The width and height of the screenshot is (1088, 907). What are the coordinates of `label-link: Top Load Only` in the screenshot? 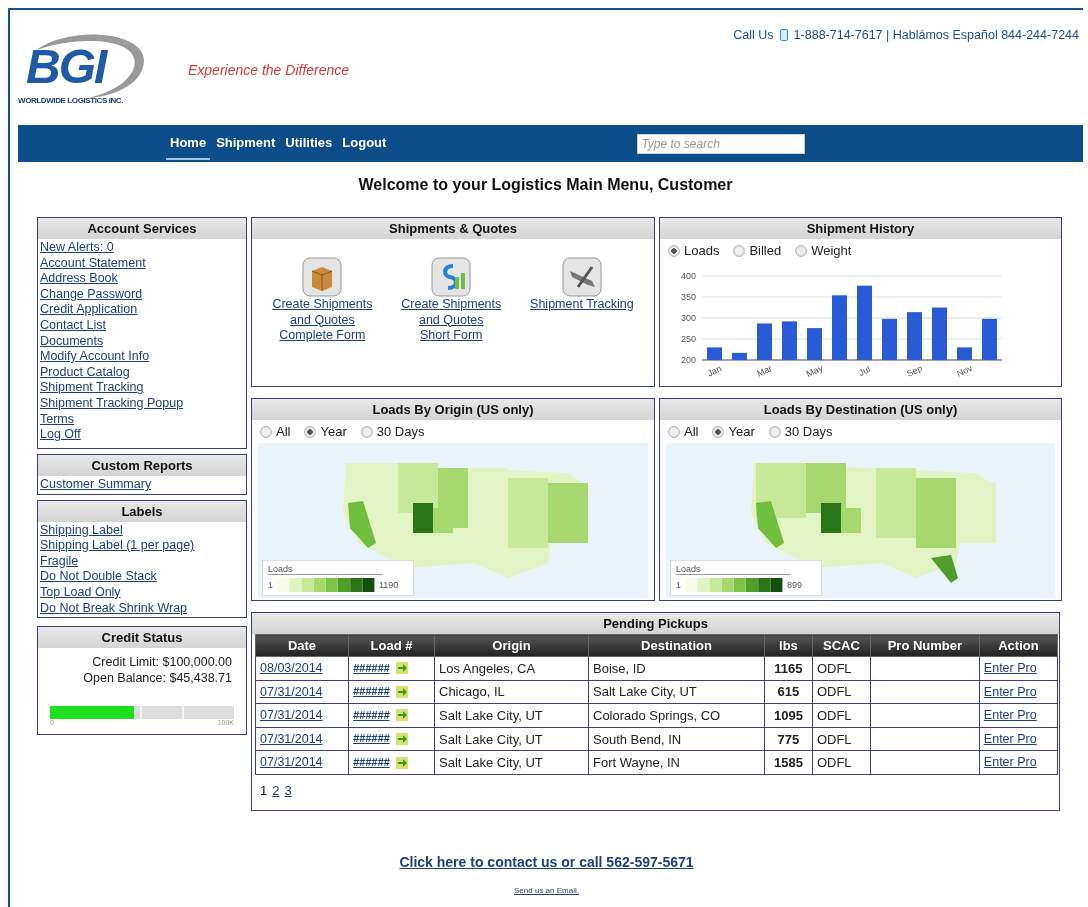 It's located at (142, 592).